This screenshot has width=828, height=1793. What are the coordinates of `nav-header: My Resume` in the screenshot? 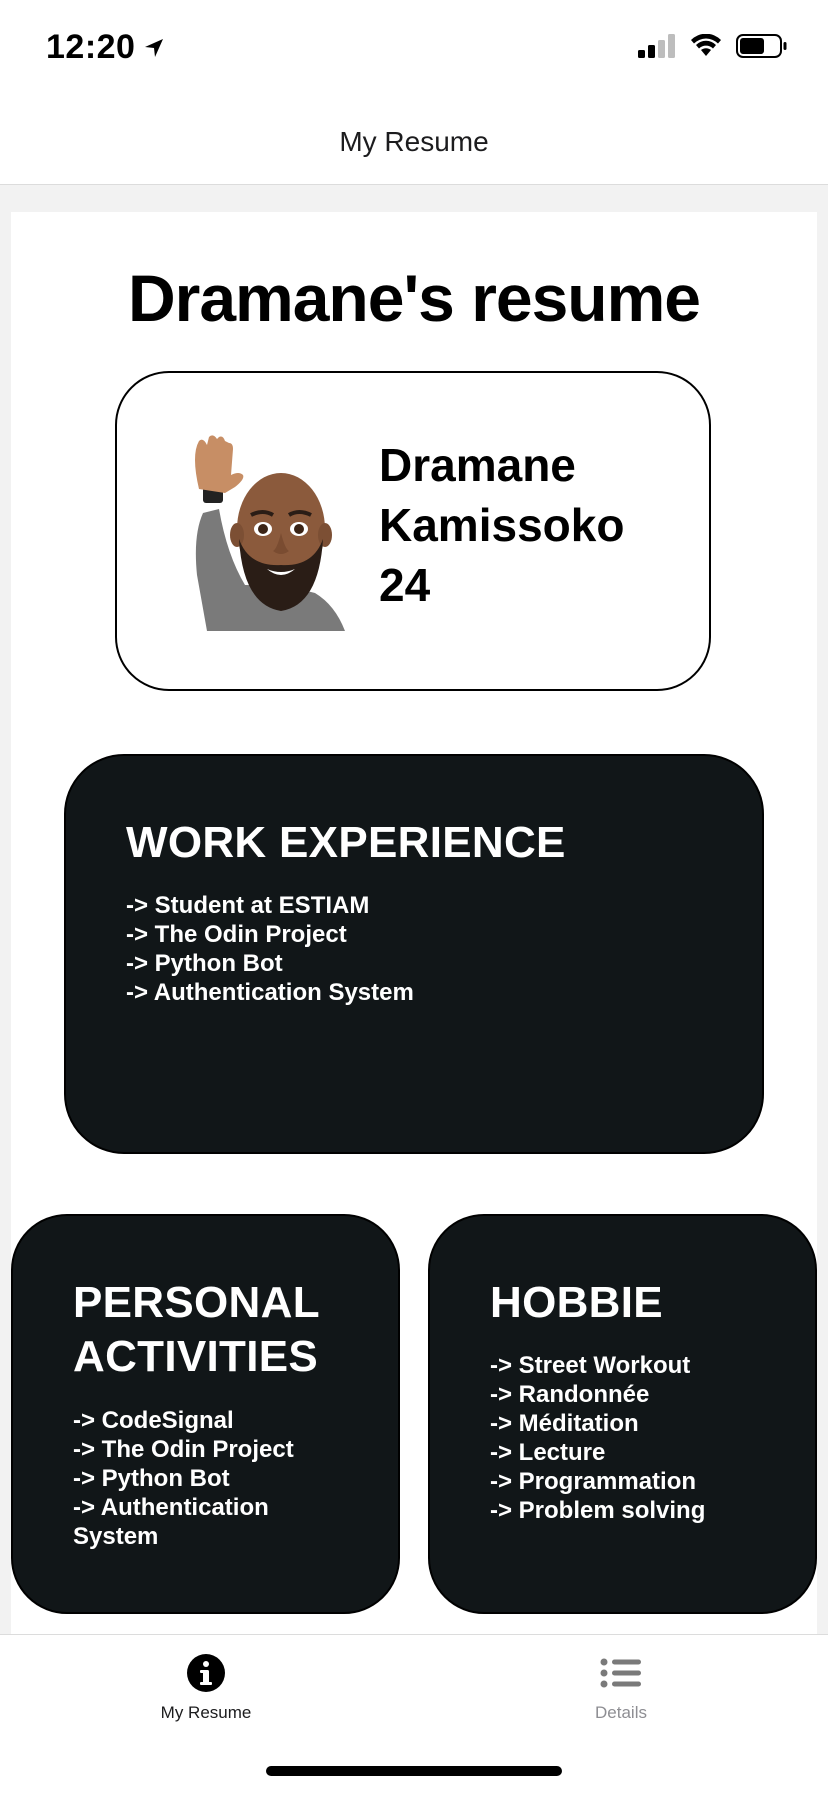 It's located at (414, 142).